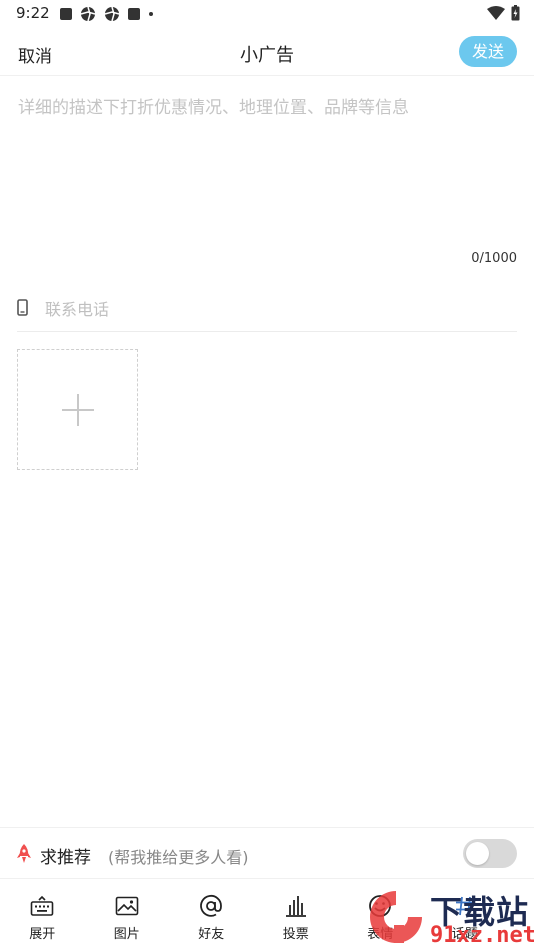 This screenshot has width=534, height=950. I want to click on plus-icon, so click(77, 409).